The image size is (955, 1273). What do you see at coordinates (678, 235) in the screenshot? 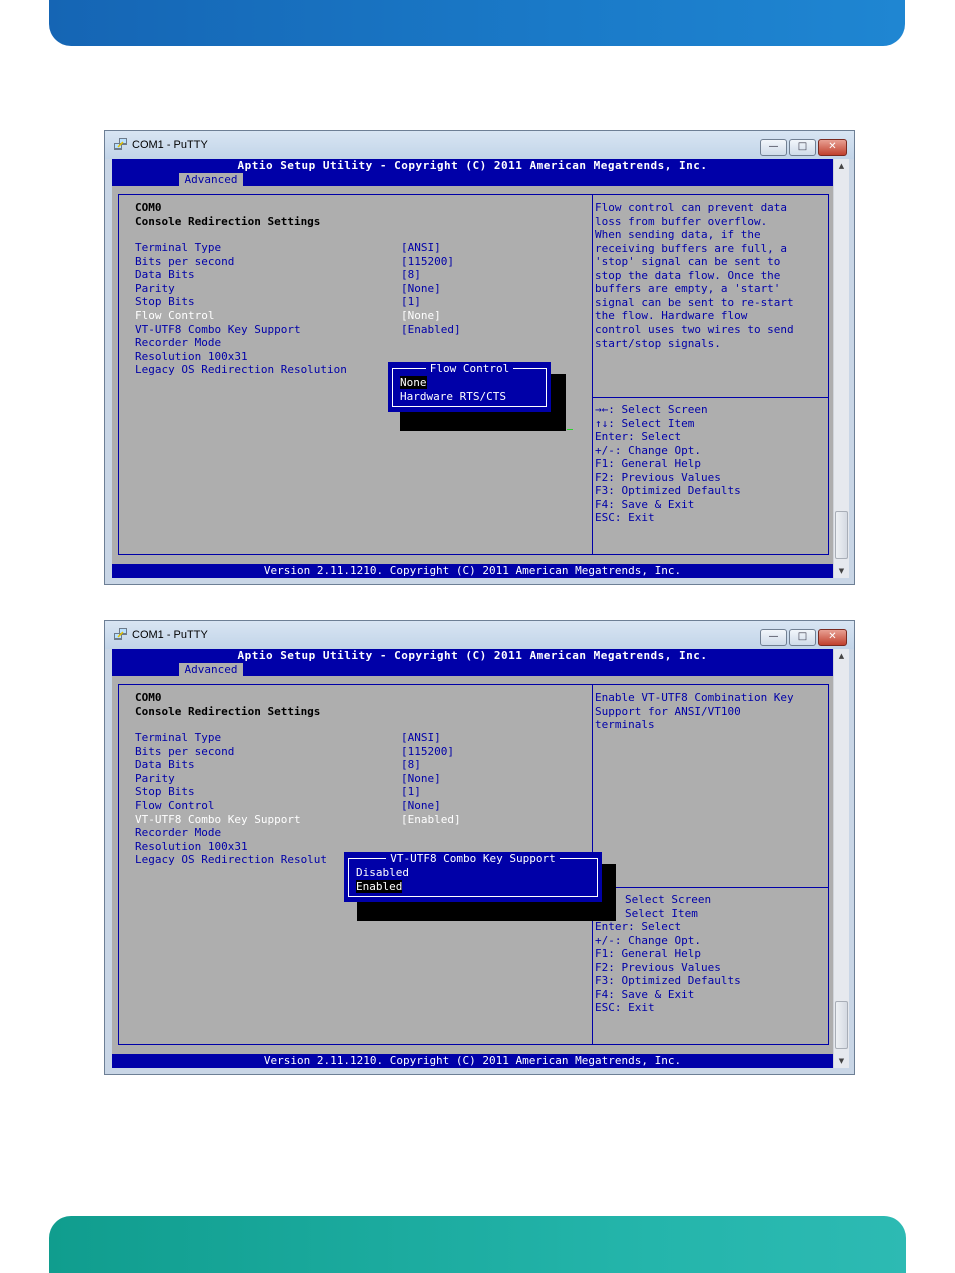
I see `help-text-line: When sending data, if the` at bounding box center [678, 235].